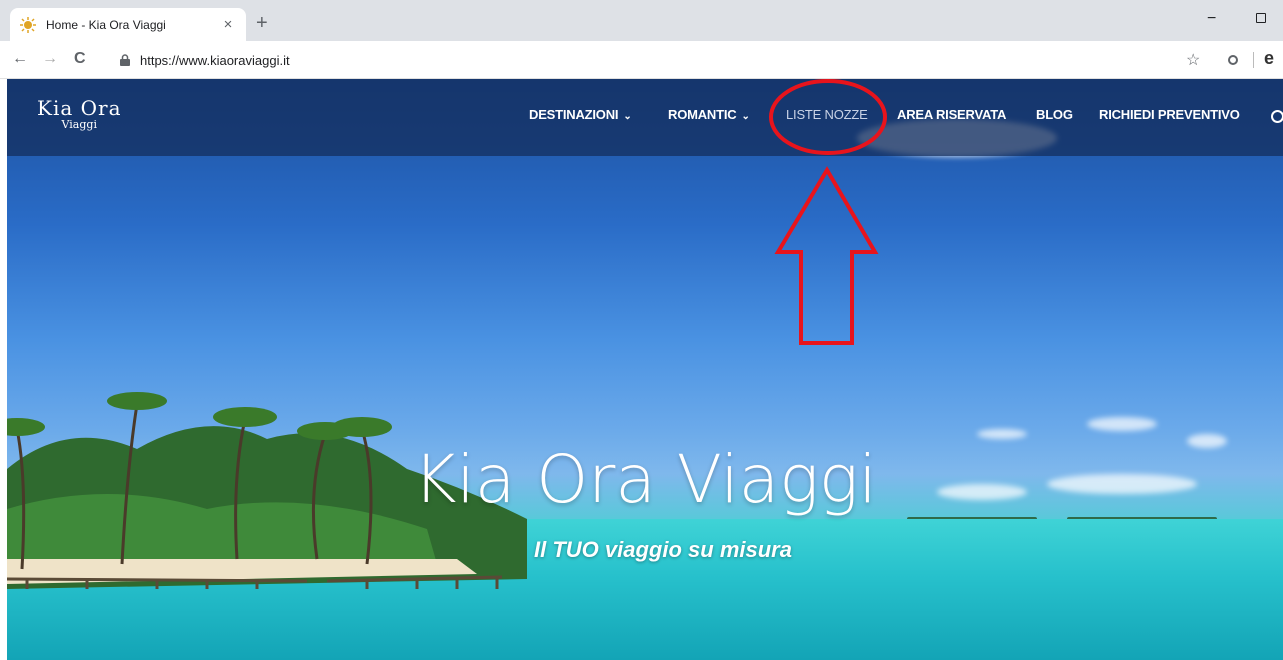  What do you see at coordinates (1054, 114) in the screenshot?
I see `nav-blog: BLOG` at bounding box center [1054, 114].